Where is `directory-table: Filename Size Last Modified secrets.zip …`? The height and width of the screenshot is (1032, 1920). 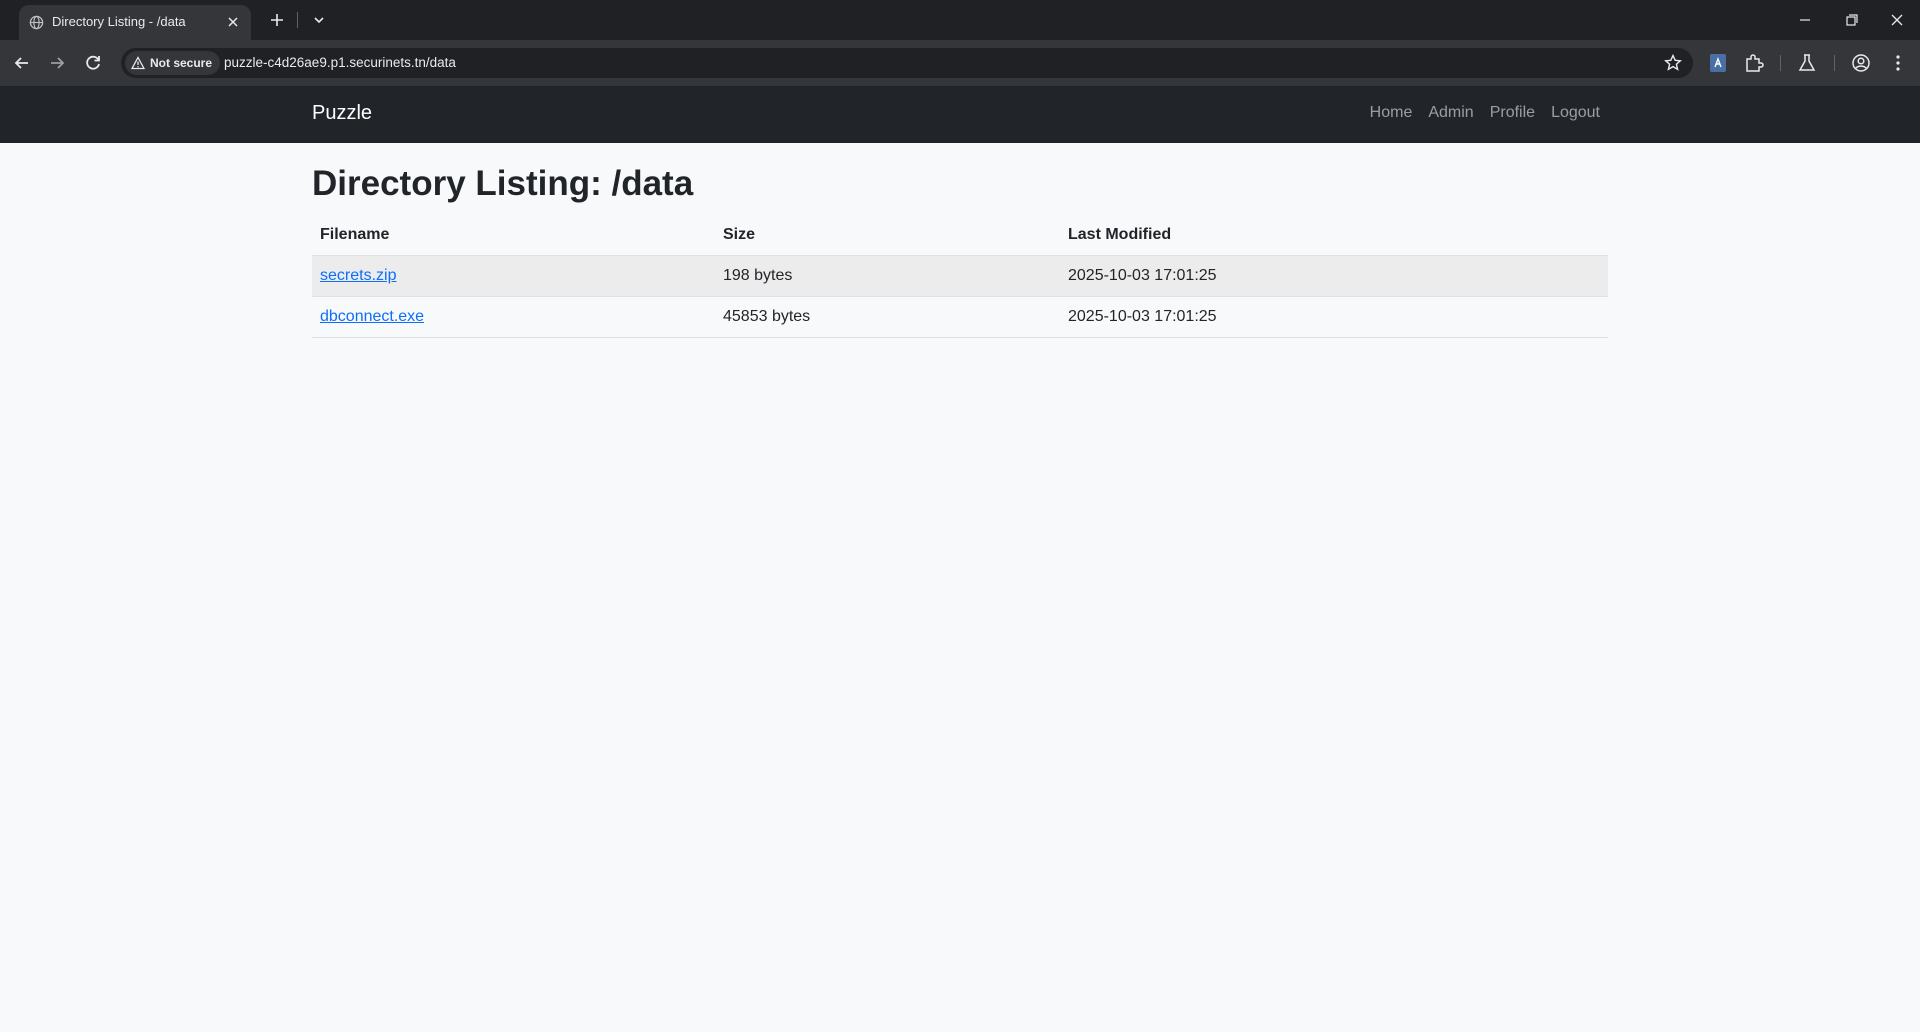 directory-table: Filename Size Last Modified secrets.zip … is located at coordinates (960, 276).